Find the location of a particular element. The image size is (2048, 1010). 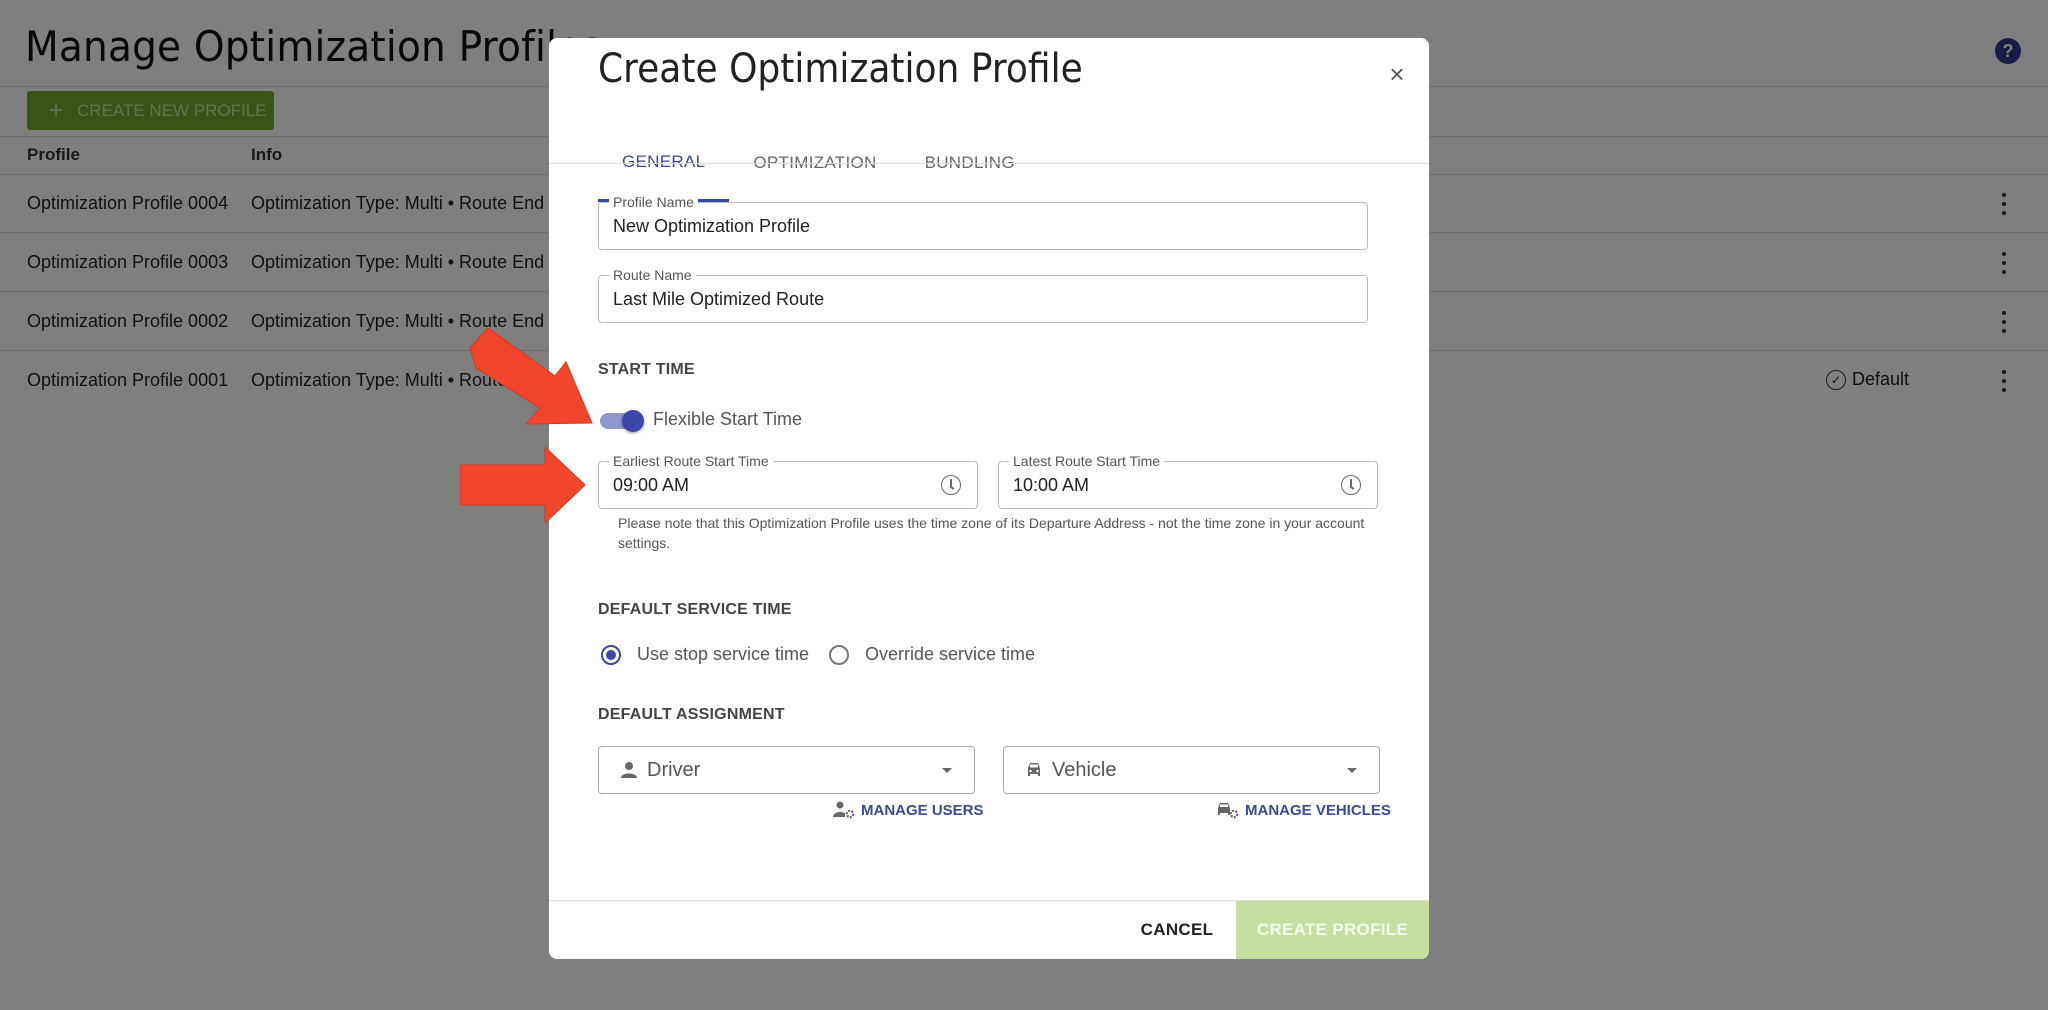

manage-users-label: MANAGE USERS is located at coordinates (922, 810).